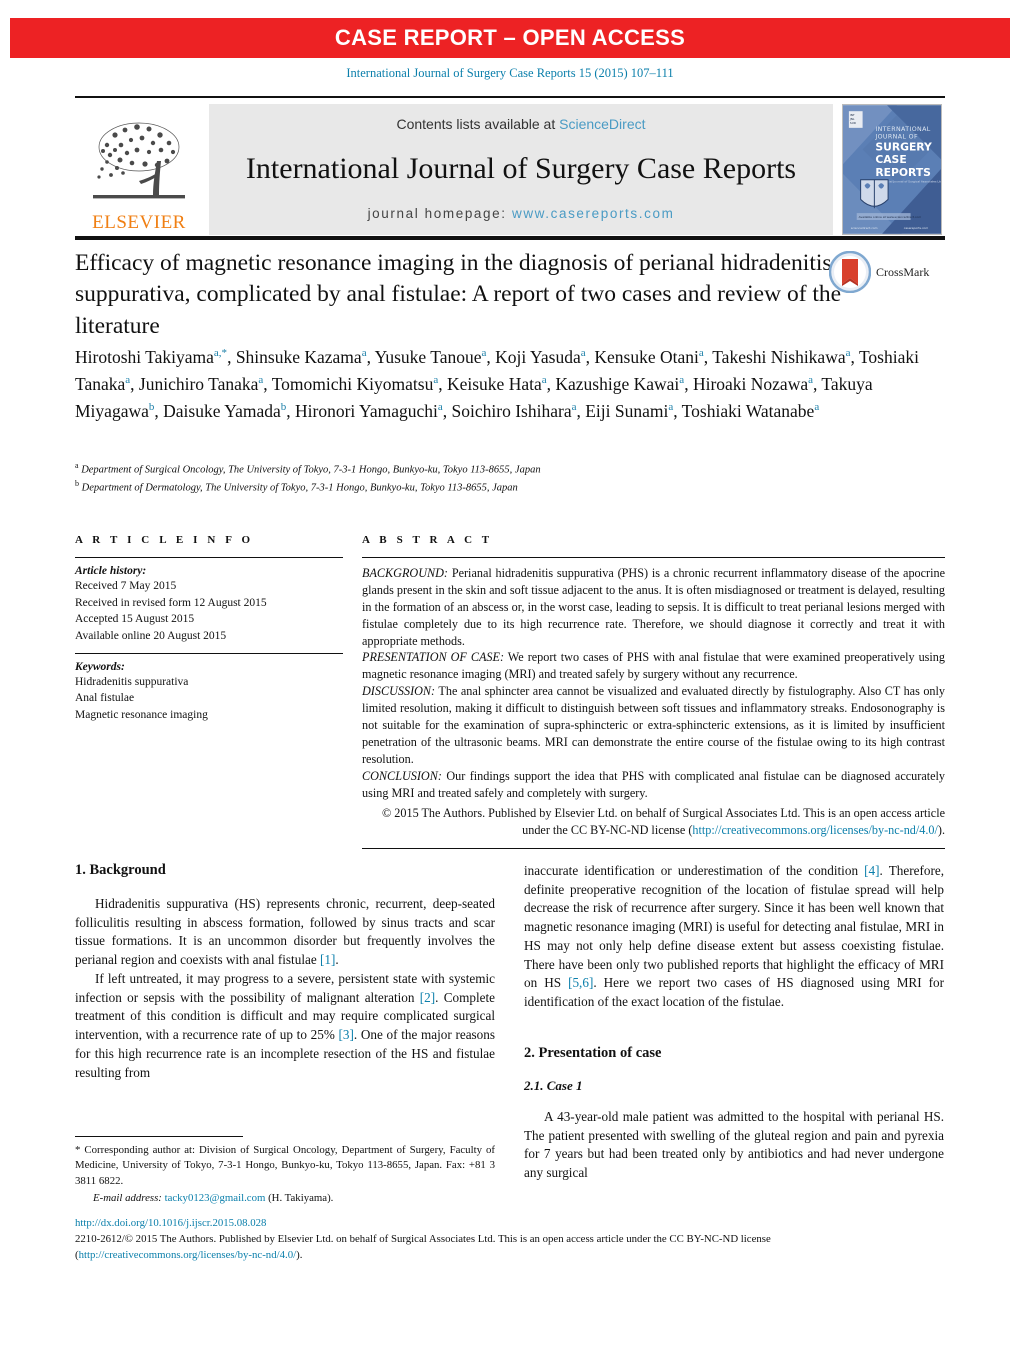 The width and height of the screenshot is (1020, 1351). Describe the element at coordinates (405, 573) in the screenshot. I see `abstract-background-tag: BACKGROUND:` at that location.